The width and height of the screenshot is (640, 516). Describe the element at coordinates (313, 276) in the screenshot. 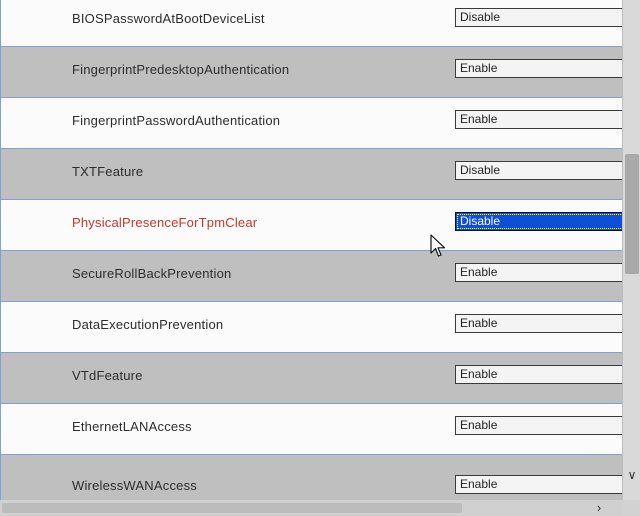

I see `settings-row: SecureRollBackPrevention Enable` at that location.